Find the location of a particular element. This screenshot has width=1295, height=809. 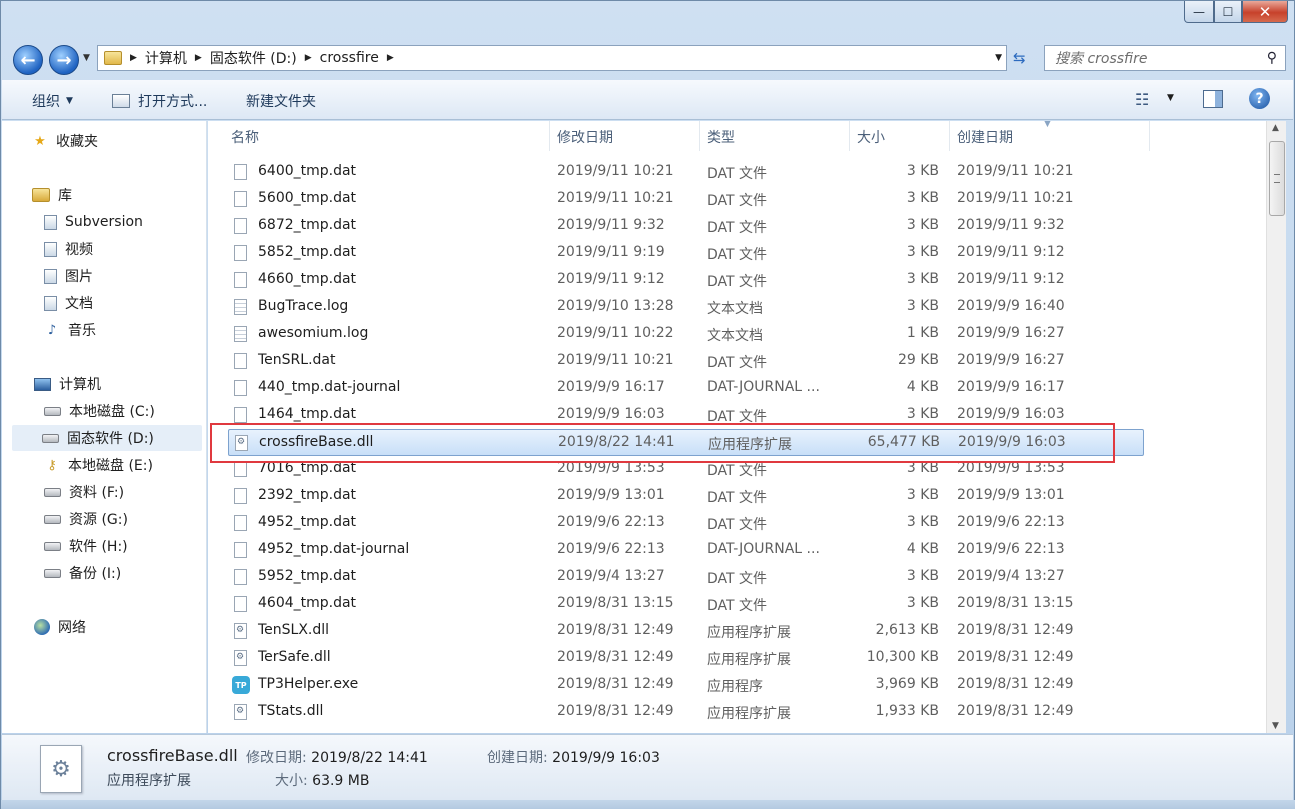

recent-pages-dropdown: ▼ is located at coordinates (86, 58).